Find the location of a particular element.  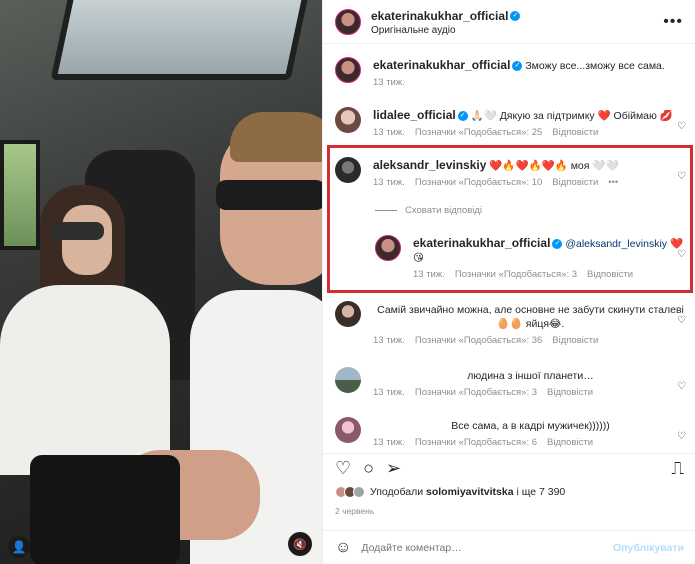

woman-face-shape is located at coordinates (87, 240).